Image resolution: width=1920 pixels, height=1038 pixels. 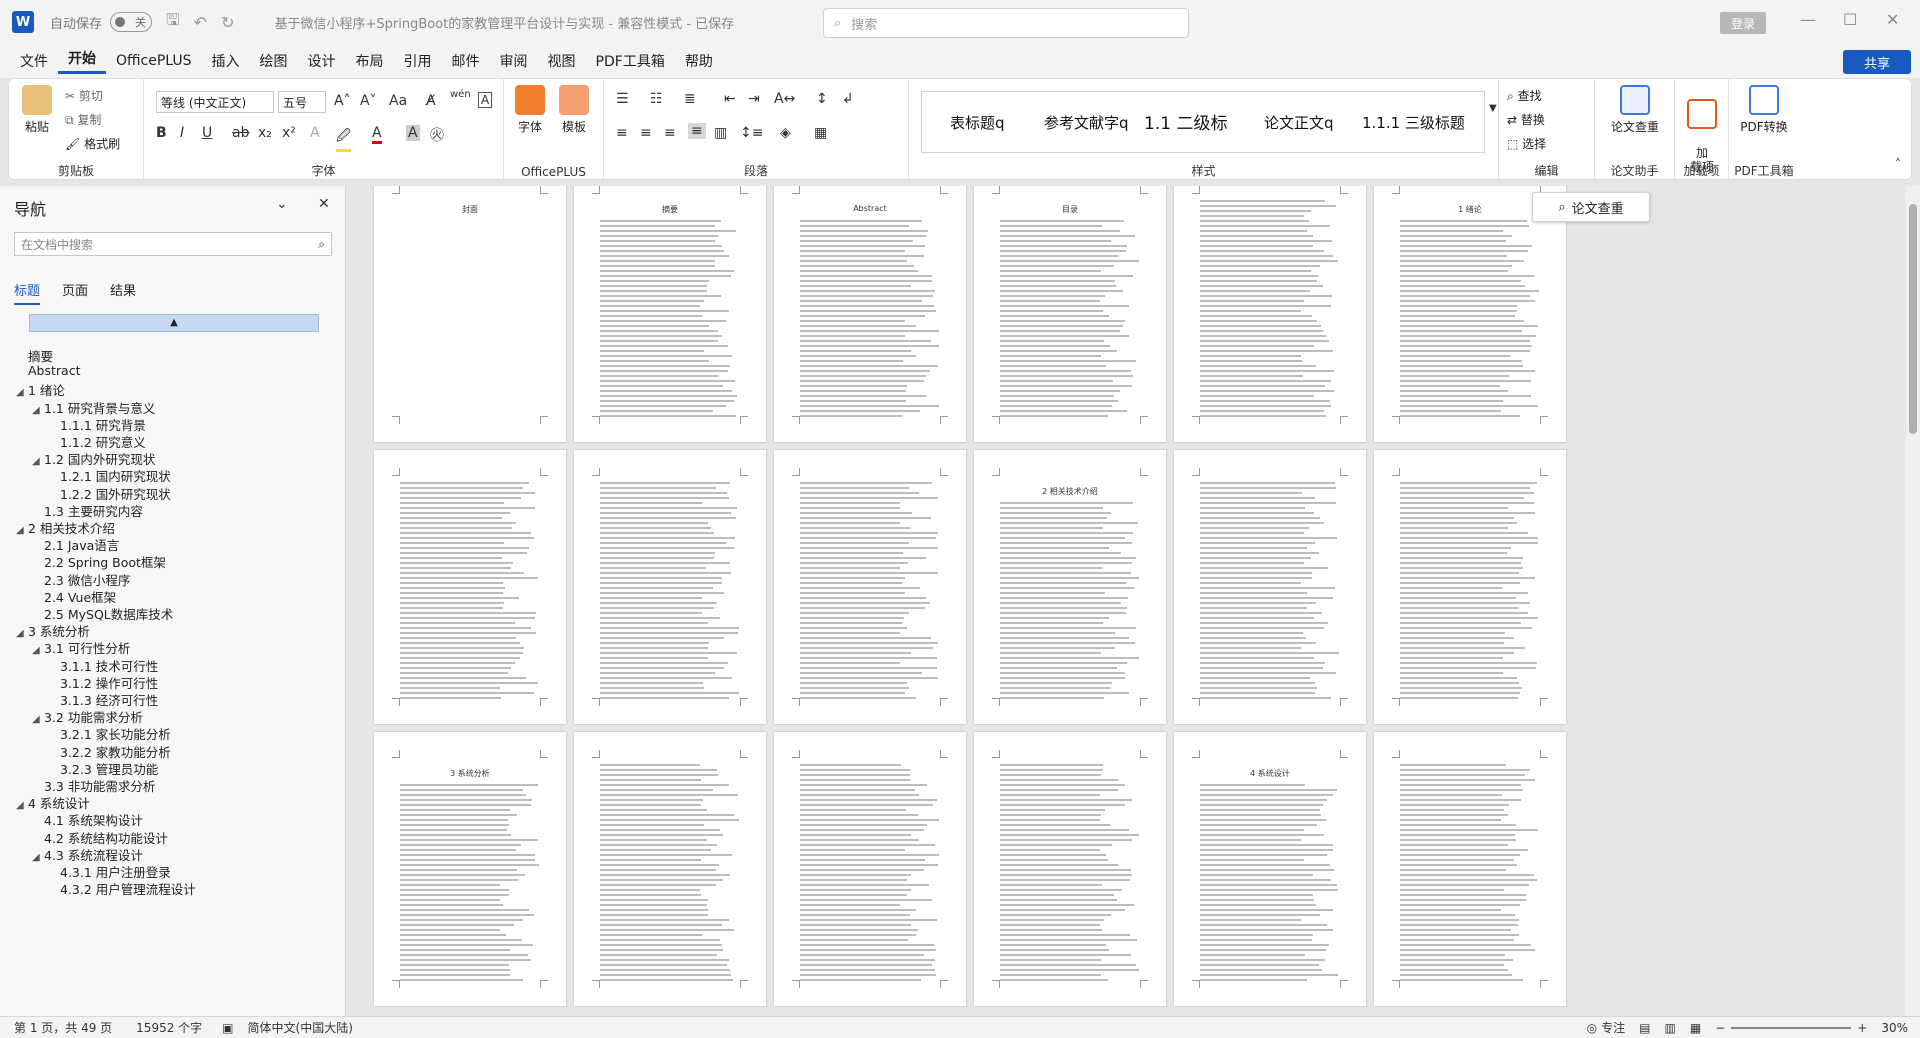 What do you see at coordinates (173, 244) in the screenshot?
I see `nav-search-input: 在文档中搜索 ⌕` at bounding box center [173, 244].